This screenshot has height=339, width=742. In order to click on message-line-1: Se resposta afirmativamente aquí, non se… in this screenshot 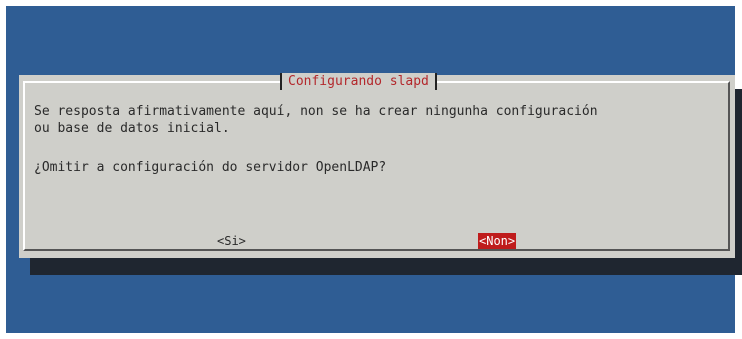, I will do `click(316, 111)`.